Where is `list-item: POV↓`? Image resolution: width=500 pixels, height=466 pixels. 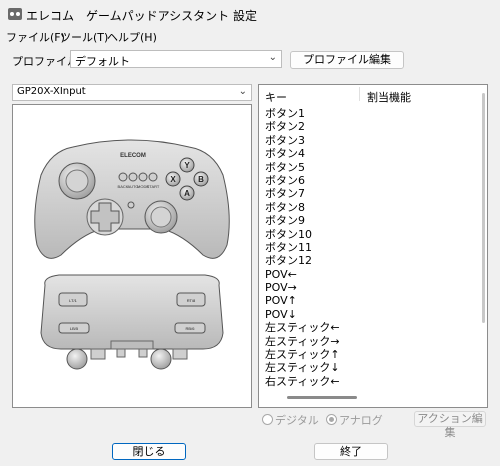
list-item: POV↓ is located at coordinates (302, 314).